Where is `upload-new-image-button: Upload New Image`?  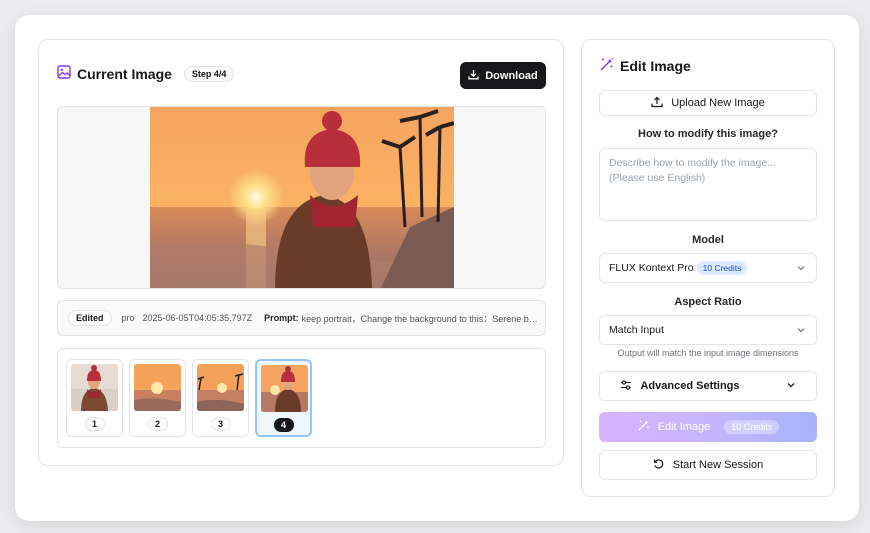
upload-new-image-button: Upload New Image is located at coordinates (708, 103).